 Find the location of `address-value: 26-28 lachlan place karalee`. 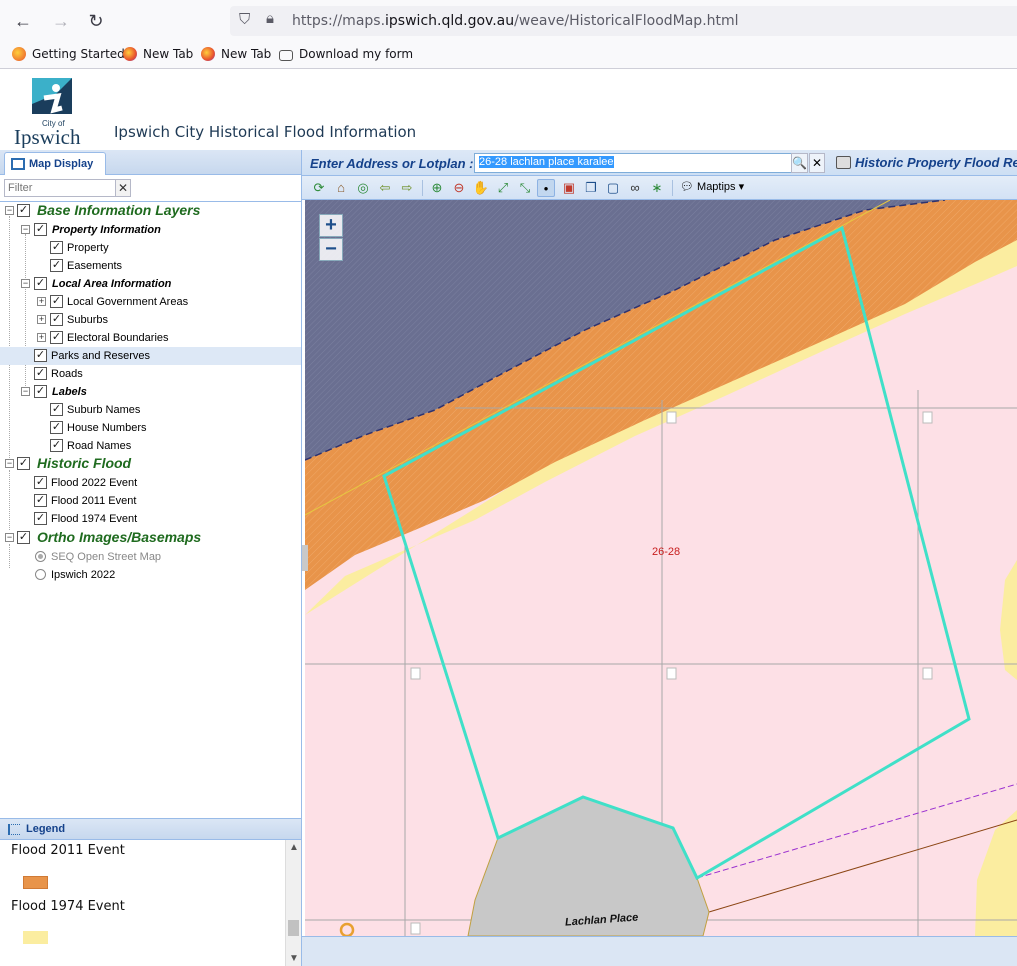

address-value: 26-28 lachlan place karalee is located at coordinates (546, 162).